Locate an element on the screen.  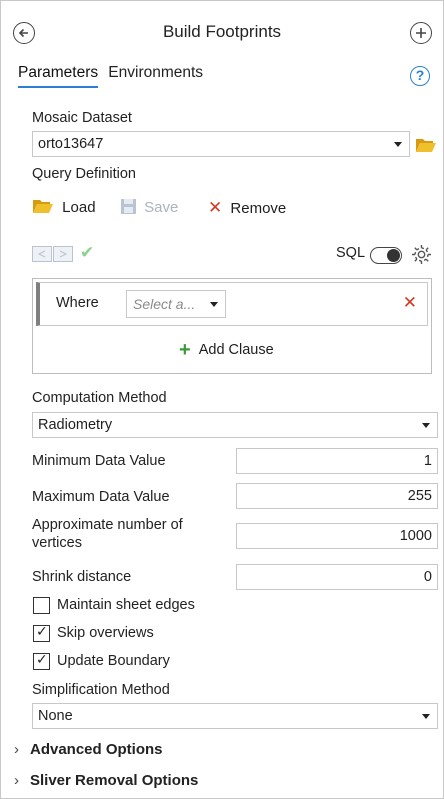
add-clause-button: + Add Clause is located at coordinates (226, 350).